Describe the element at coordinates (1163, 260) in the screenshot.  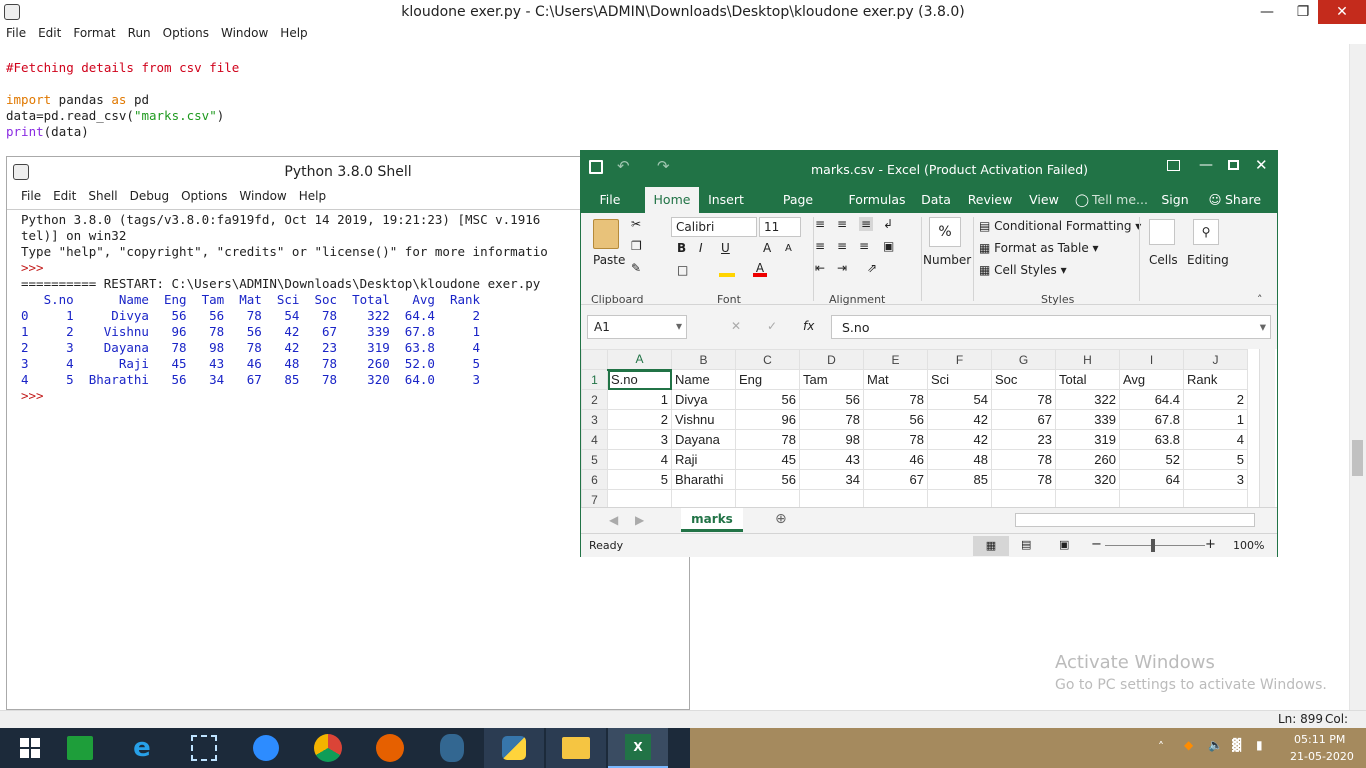
I see `cells-button: Cells` at that location.